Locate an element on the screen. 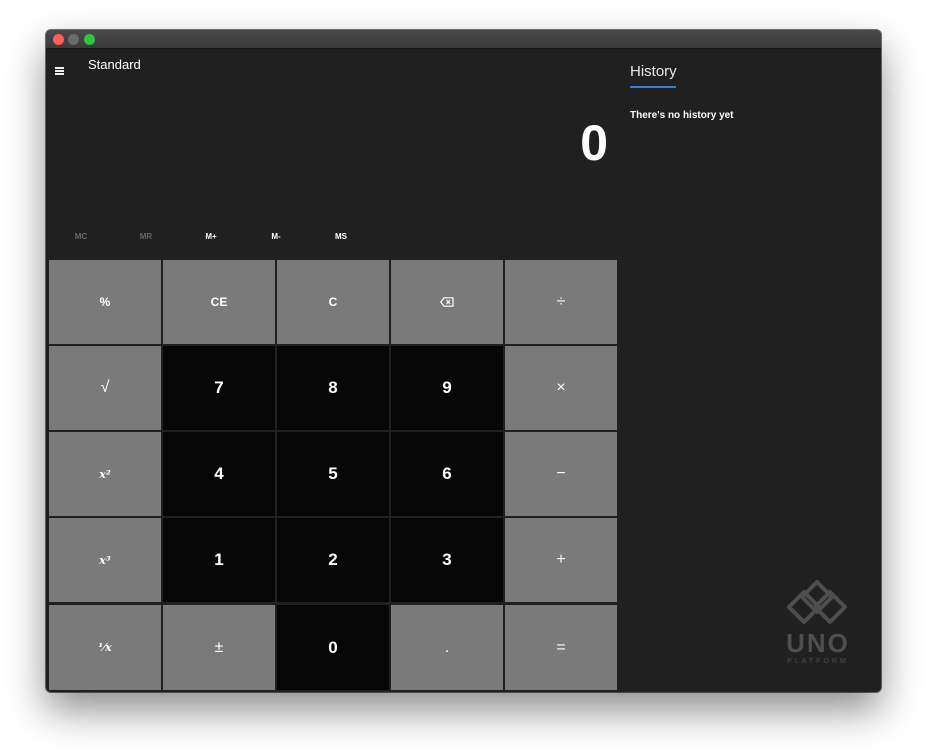  memory-subtract-button: M- is located at coordinates (276, 238).